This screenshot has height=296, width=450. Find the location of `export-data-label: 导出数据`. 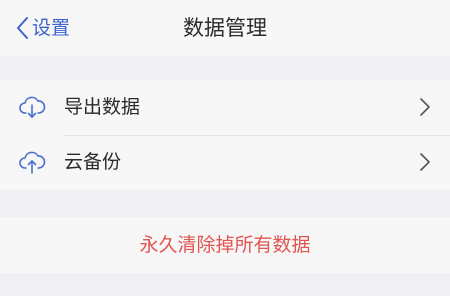

export-data-label: 导出数据 is located at coordinates (102, 107).